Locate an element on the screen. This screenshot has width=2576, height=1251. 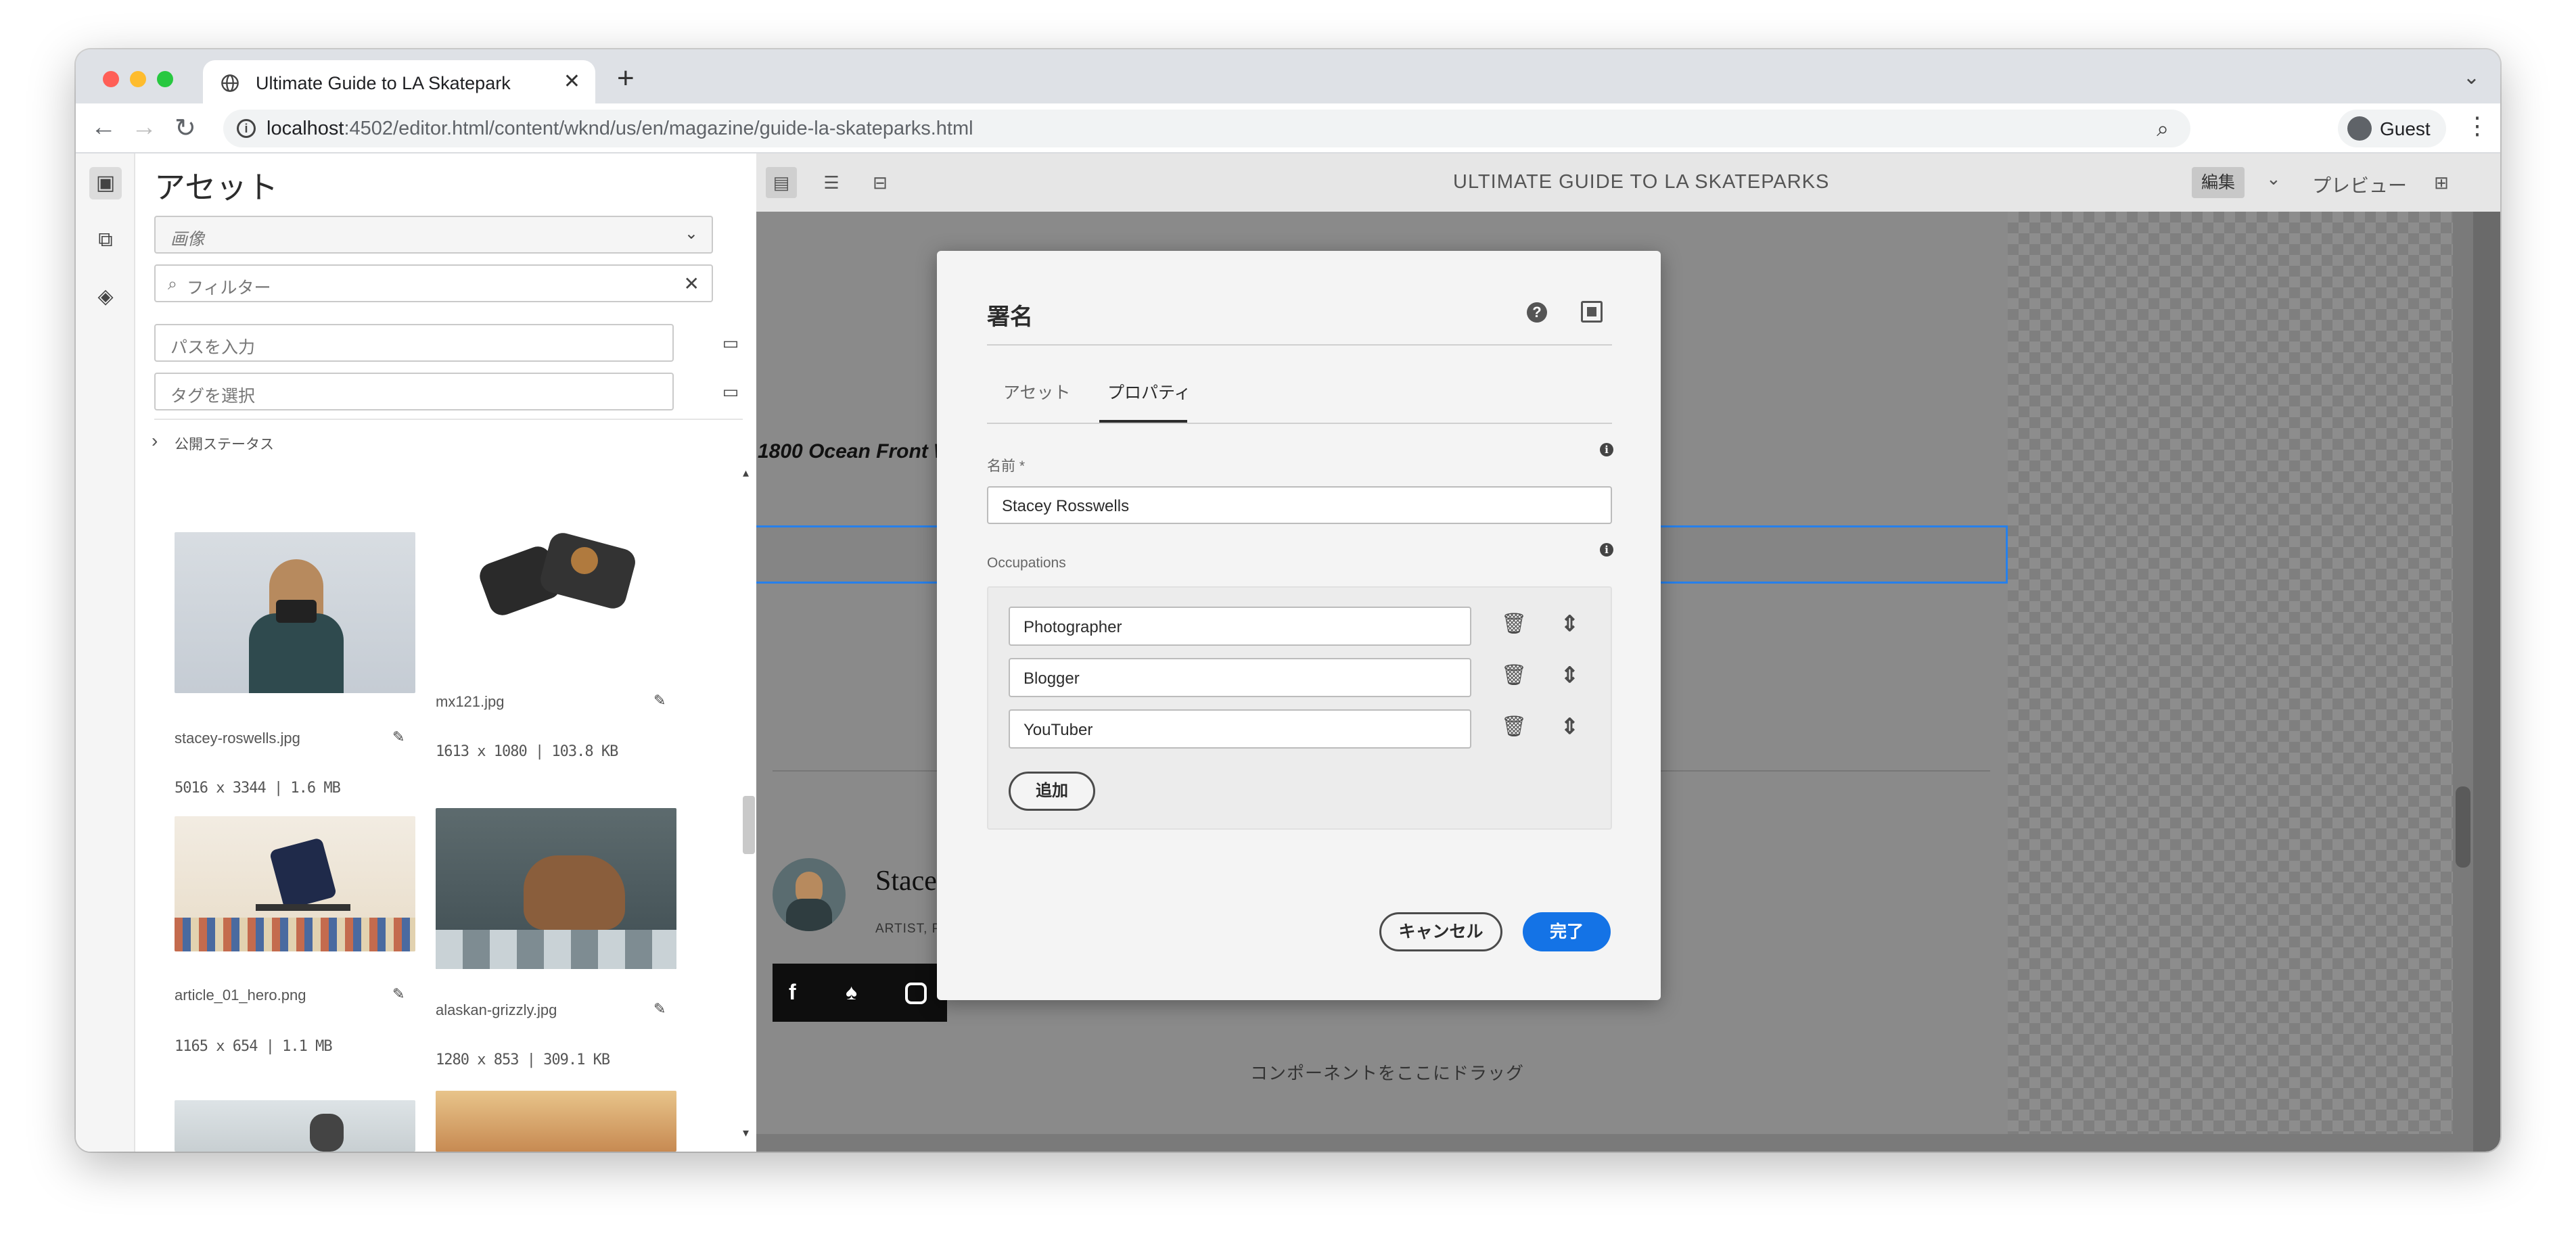
globe-icon is located at coordinates (230, 83).